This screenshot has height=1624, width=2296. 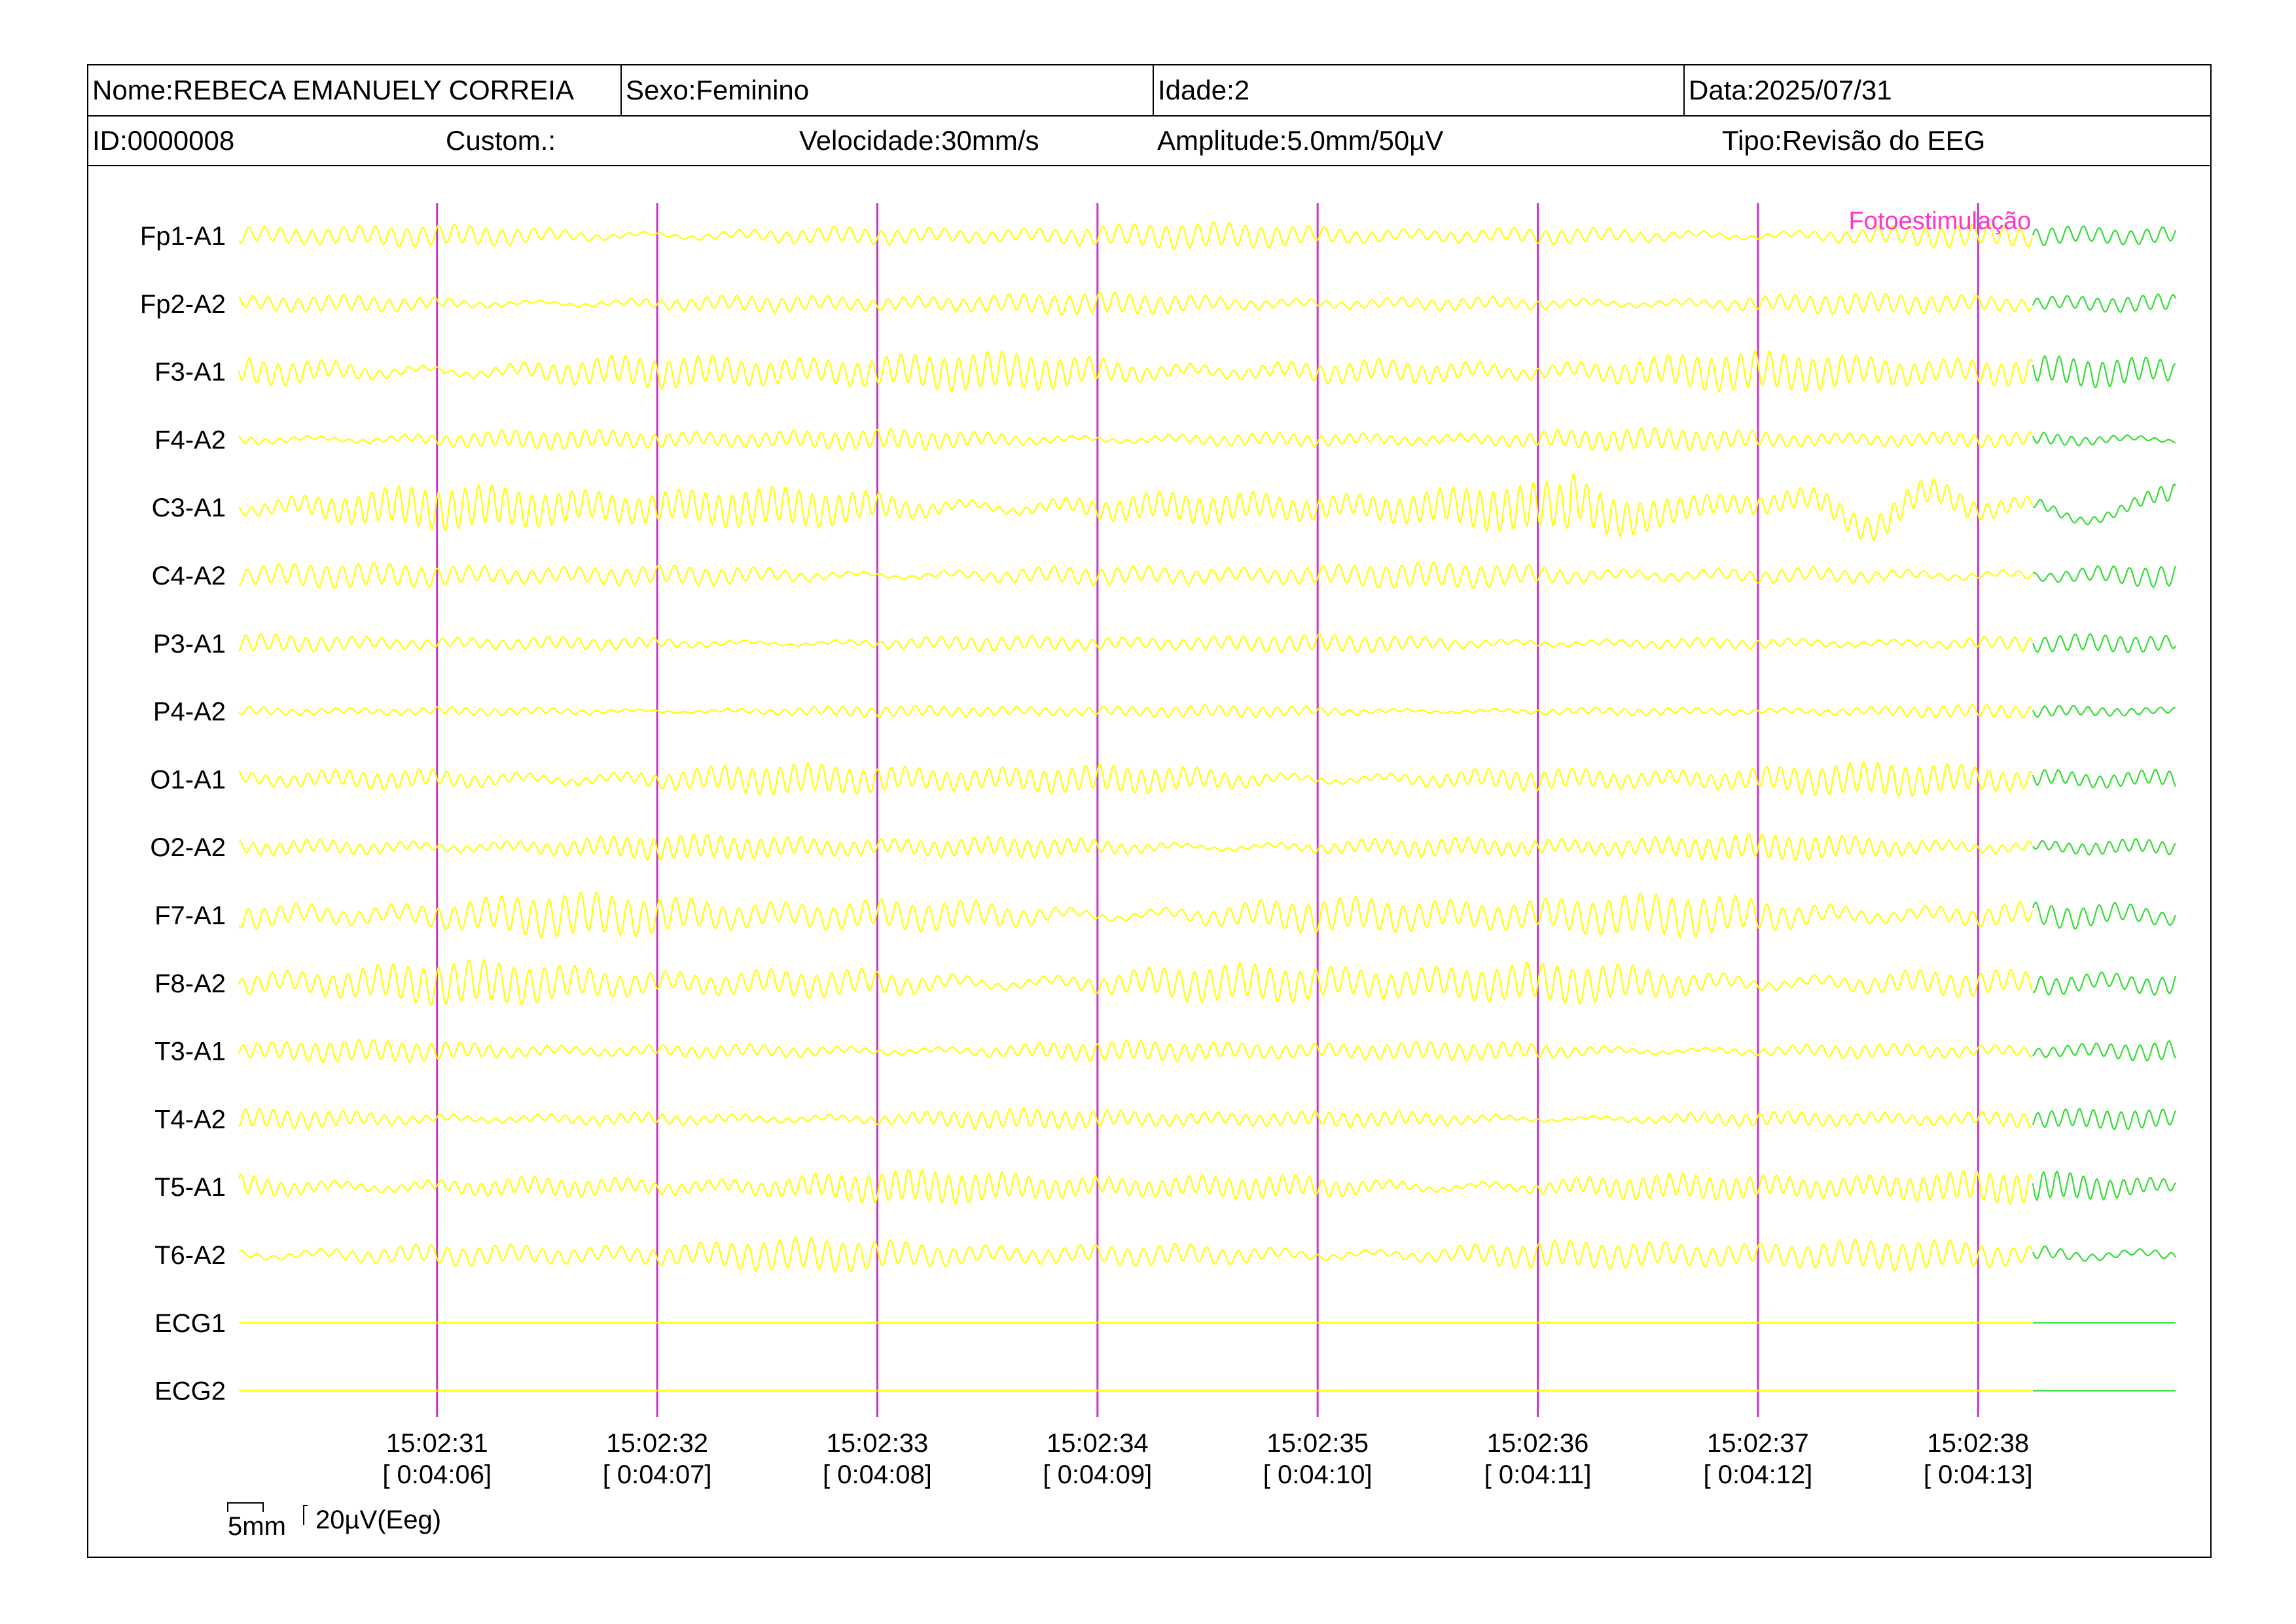 What do you see at coordinates (1978, 1443) in the screenshot?
I see `time-tick-clock: 15:02:38` at bounding box center [1978, 1443].